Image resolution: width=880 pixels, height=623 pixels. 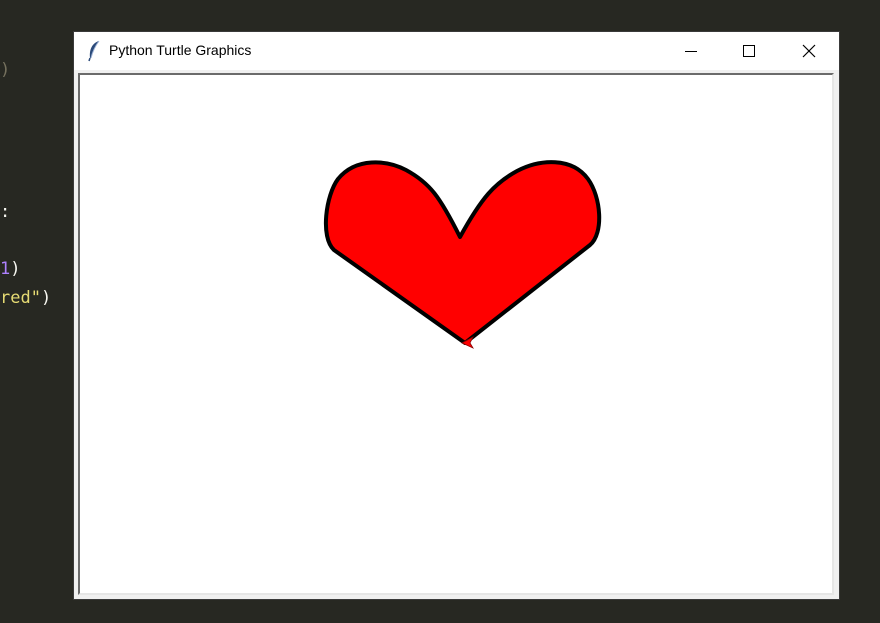 I want to click on title-bar: Python Turtle Graphics, so click(x=456, y=51).